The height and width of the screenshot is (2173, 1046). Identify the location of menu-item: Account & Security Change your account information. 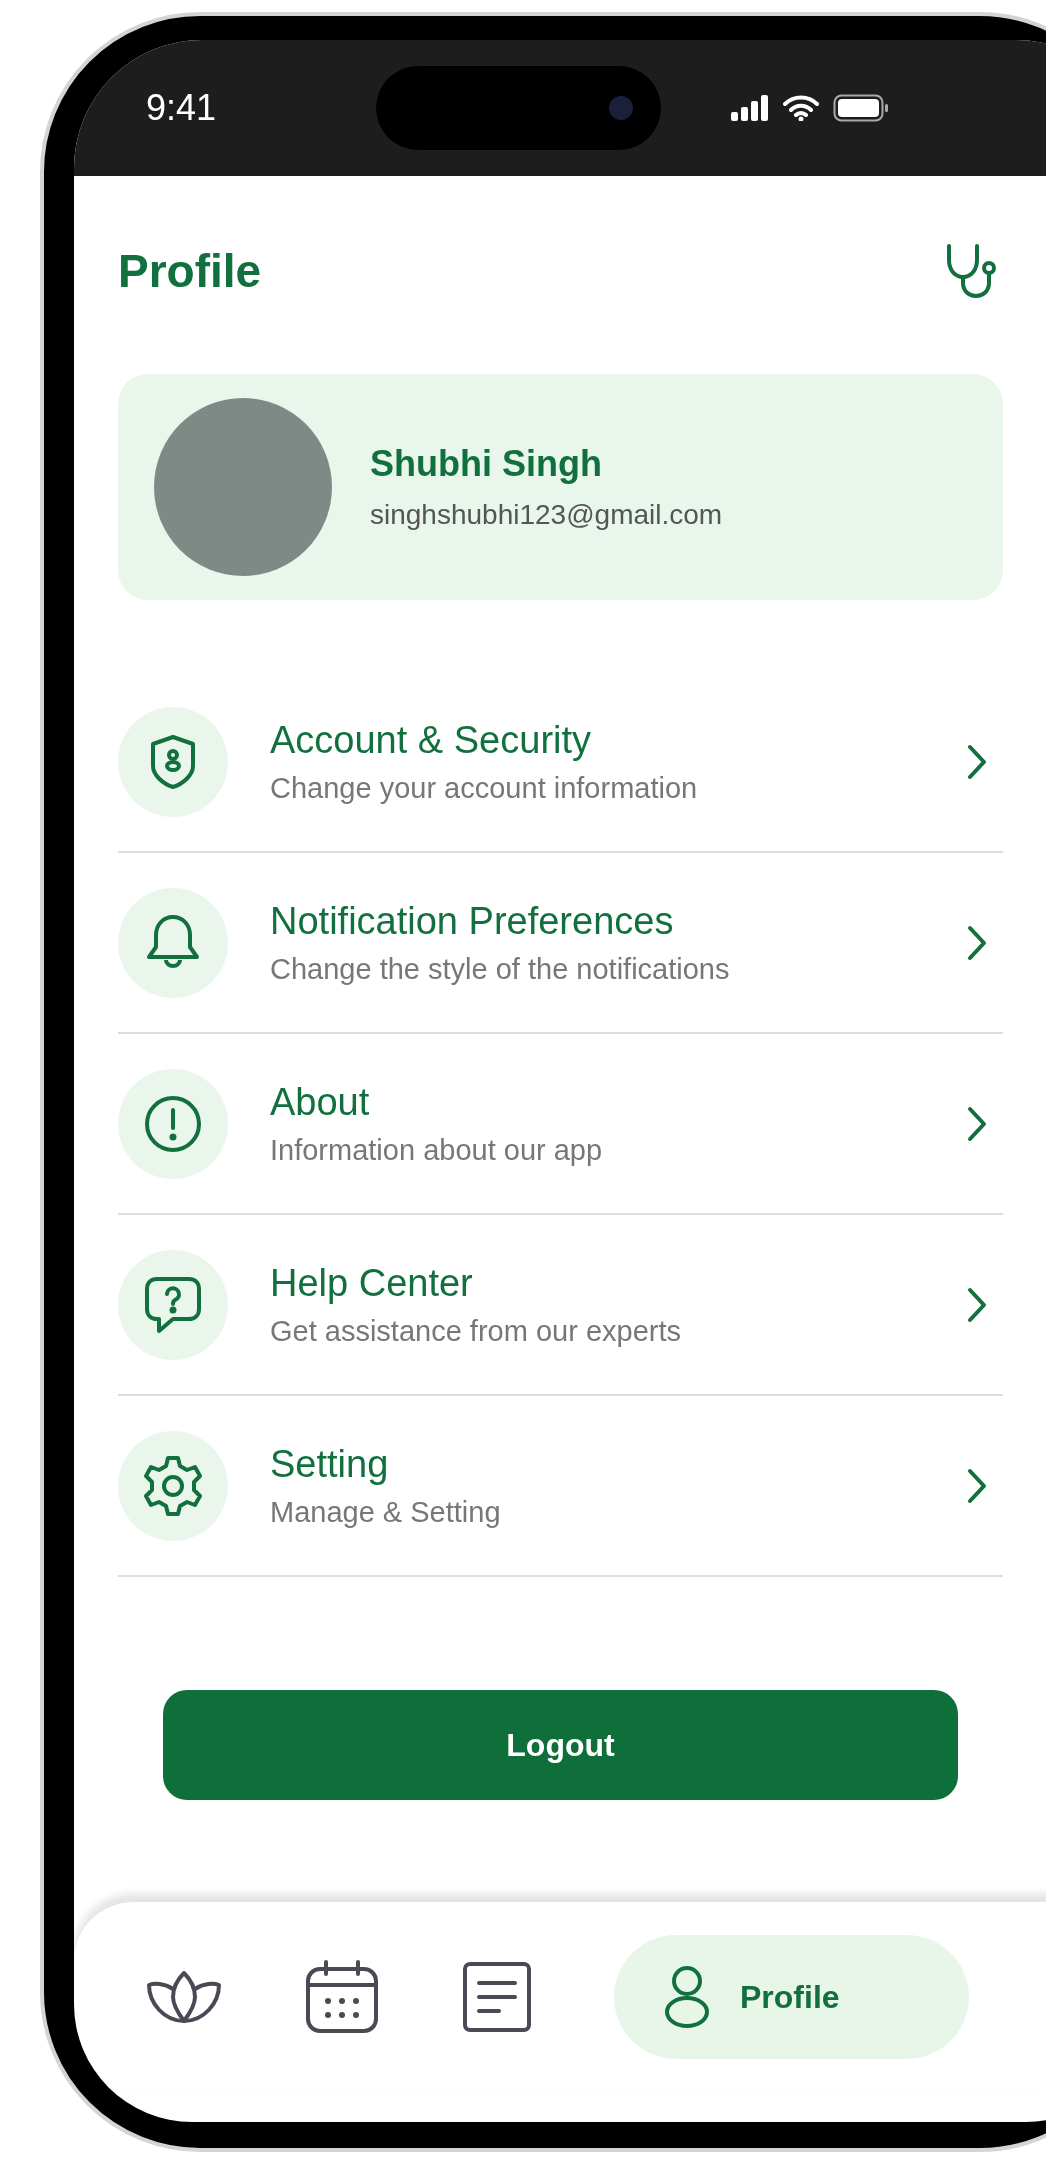
(560, 762).